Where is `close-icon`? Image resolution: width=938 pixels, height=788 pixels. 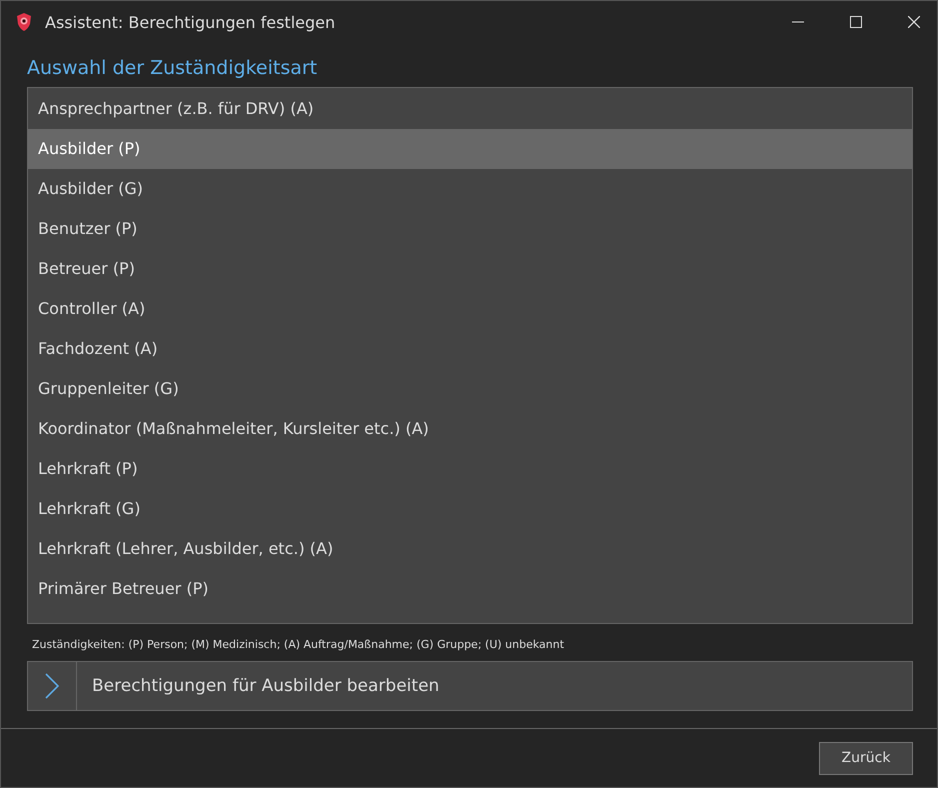 close-icon is located at coordinates (914, 22).